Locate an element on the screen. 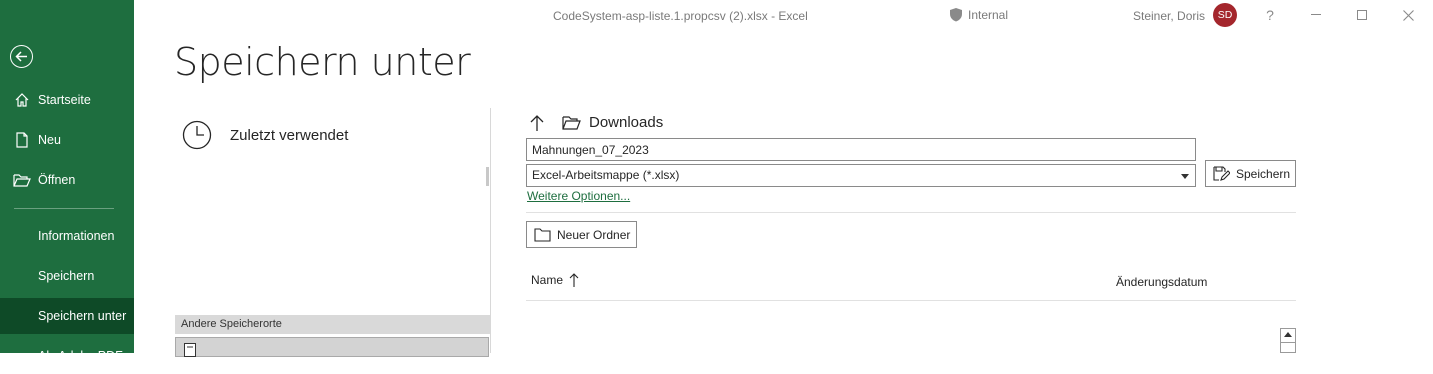  scroll-up-icon is located at coordinates (1288, 334).